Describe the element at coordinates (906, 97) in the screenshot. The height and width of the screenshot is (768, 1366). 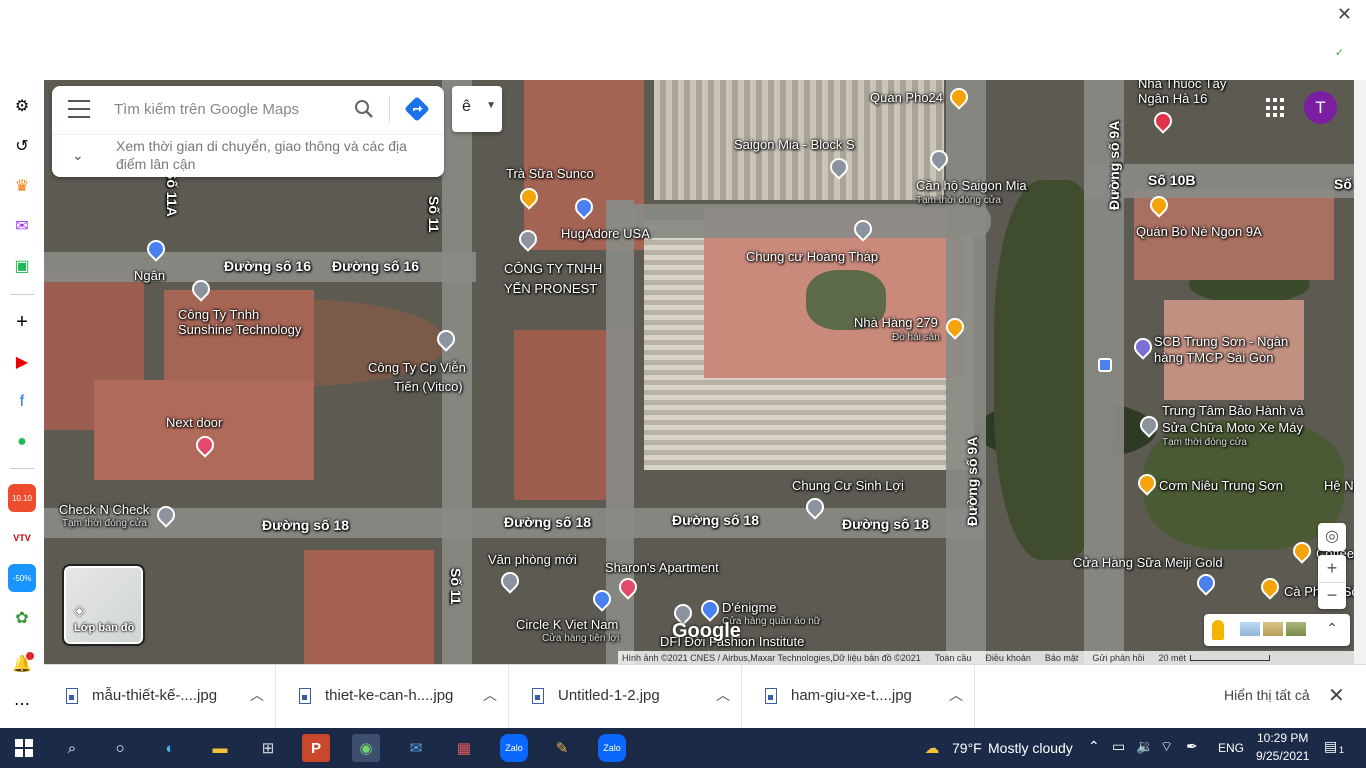
I see `place-label: Quán Pho24` at that location.